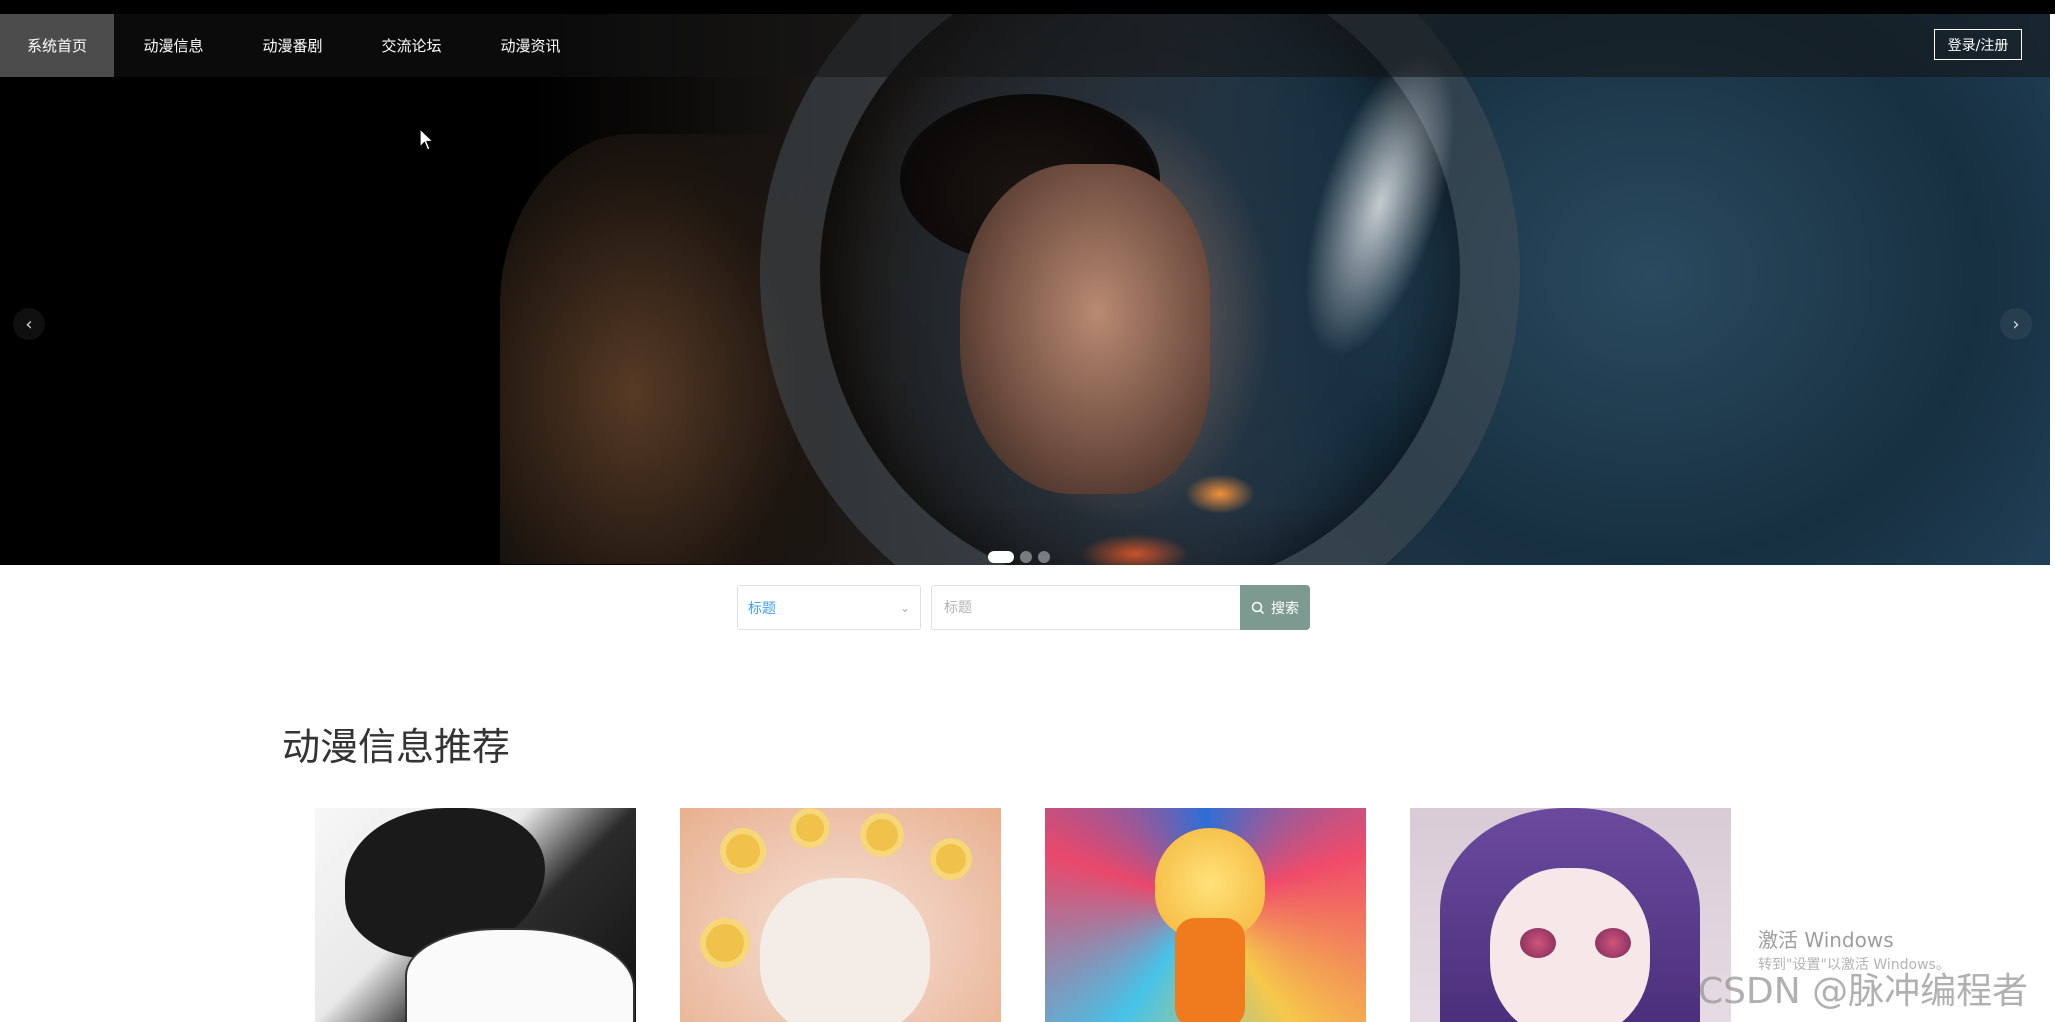  What do you see at coordinates (1220, 494) in the screenshot?
I see `banner-light` at bounding box center [1220, 494].